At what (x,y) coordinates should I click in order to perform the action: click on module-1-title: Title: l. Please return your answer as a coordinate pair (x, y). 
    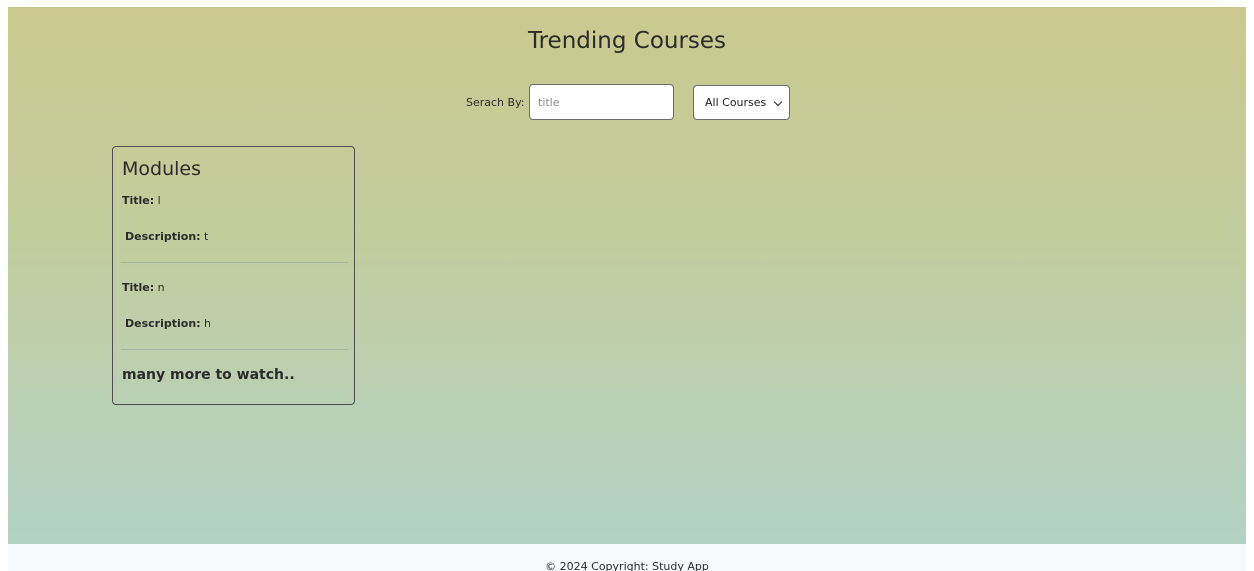
    Looking at the image, I should click on (141, 200).